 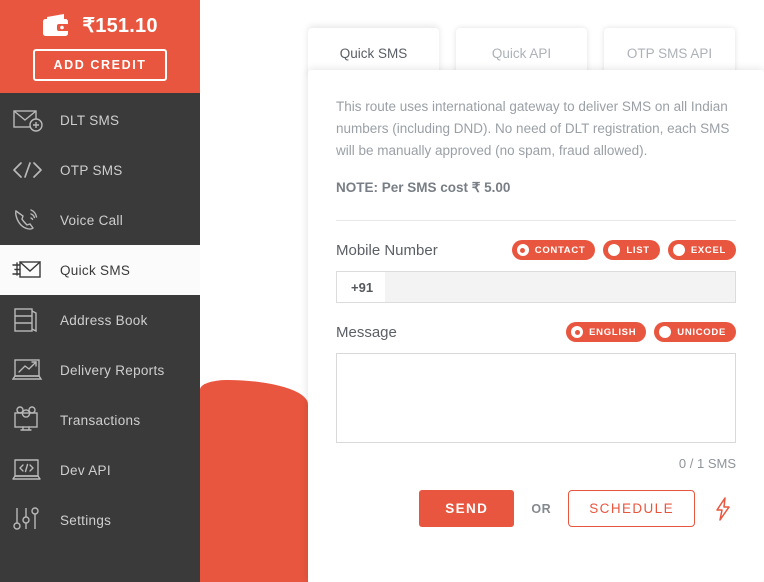 I want to click on mobile-number-input-group: +91, so click(x=536, y=287).